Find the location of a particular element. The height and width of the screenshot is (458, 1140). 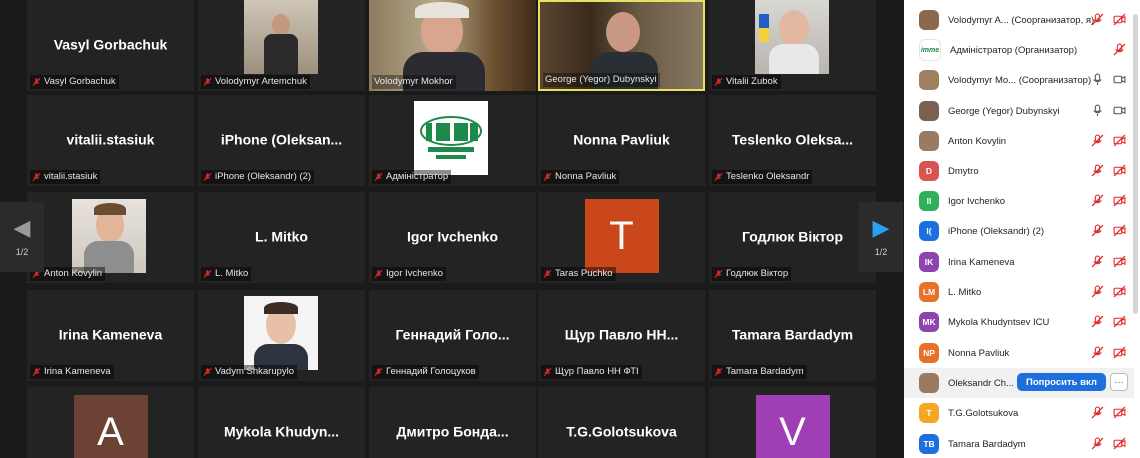

participant-row: Volodymyr A... (Соорганизатор, я) is located at coordinates (1019, 20).